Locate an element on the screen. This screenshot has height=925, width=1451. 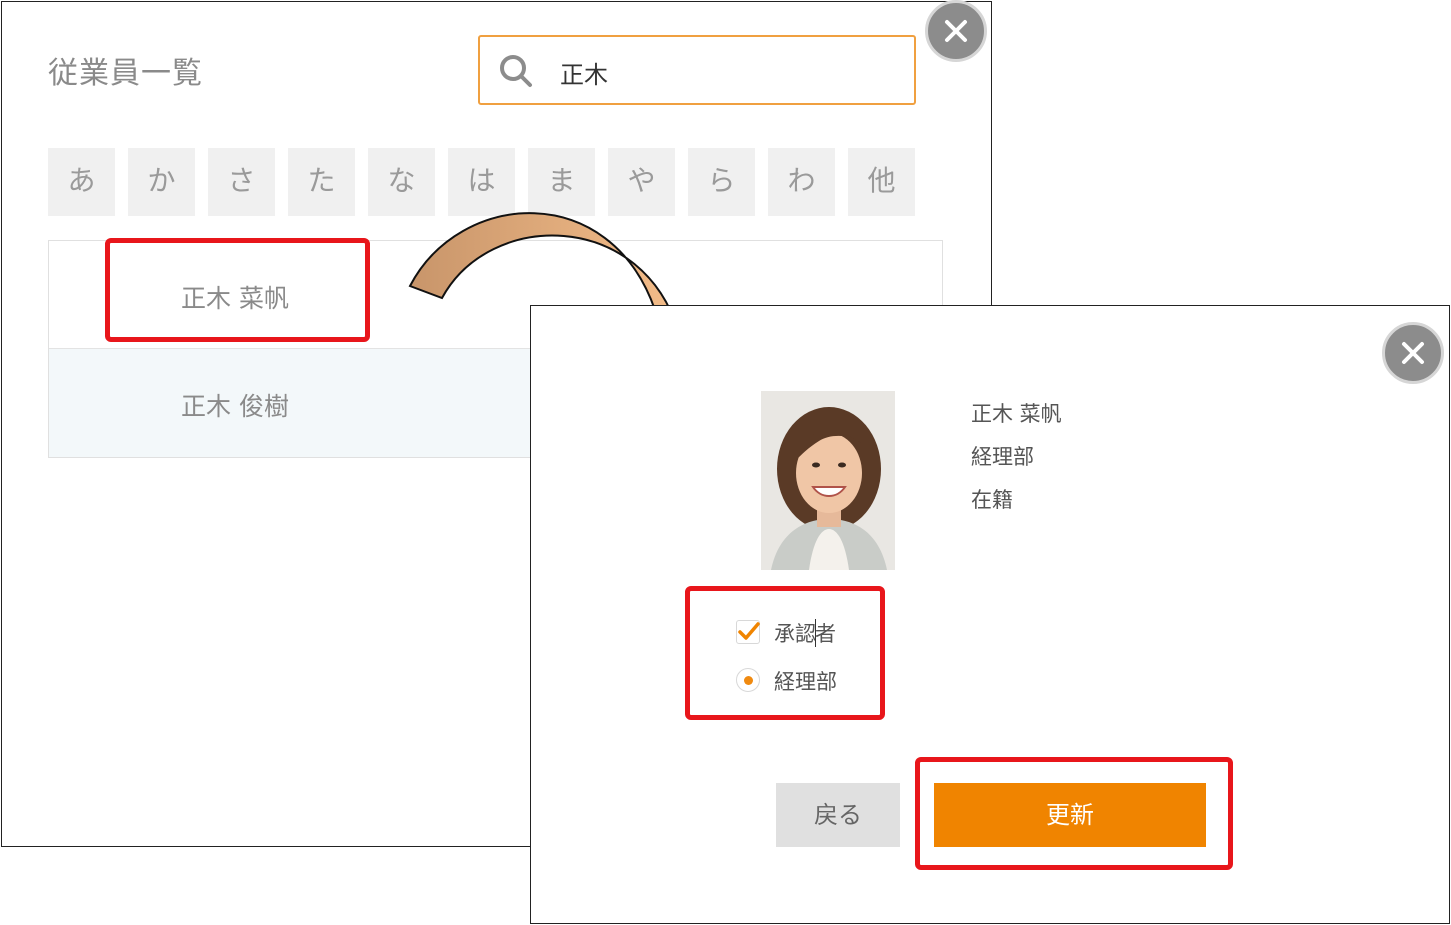
dialog-close-button is located at coordinates (1413, 353).